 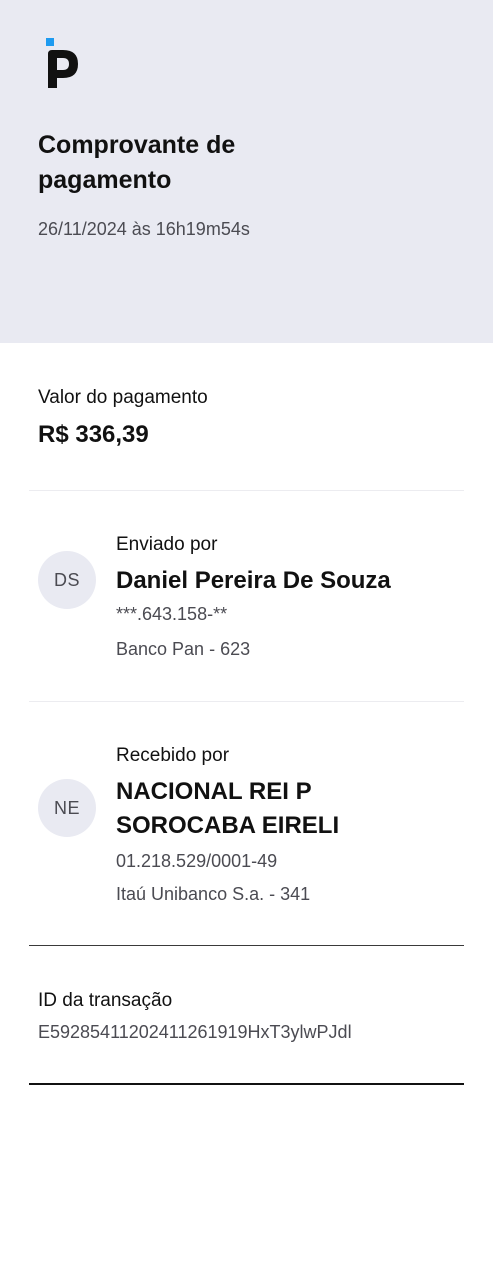 I want to click on sender-name: Daniel Pereira De Souza, so click(x=253, y=580).